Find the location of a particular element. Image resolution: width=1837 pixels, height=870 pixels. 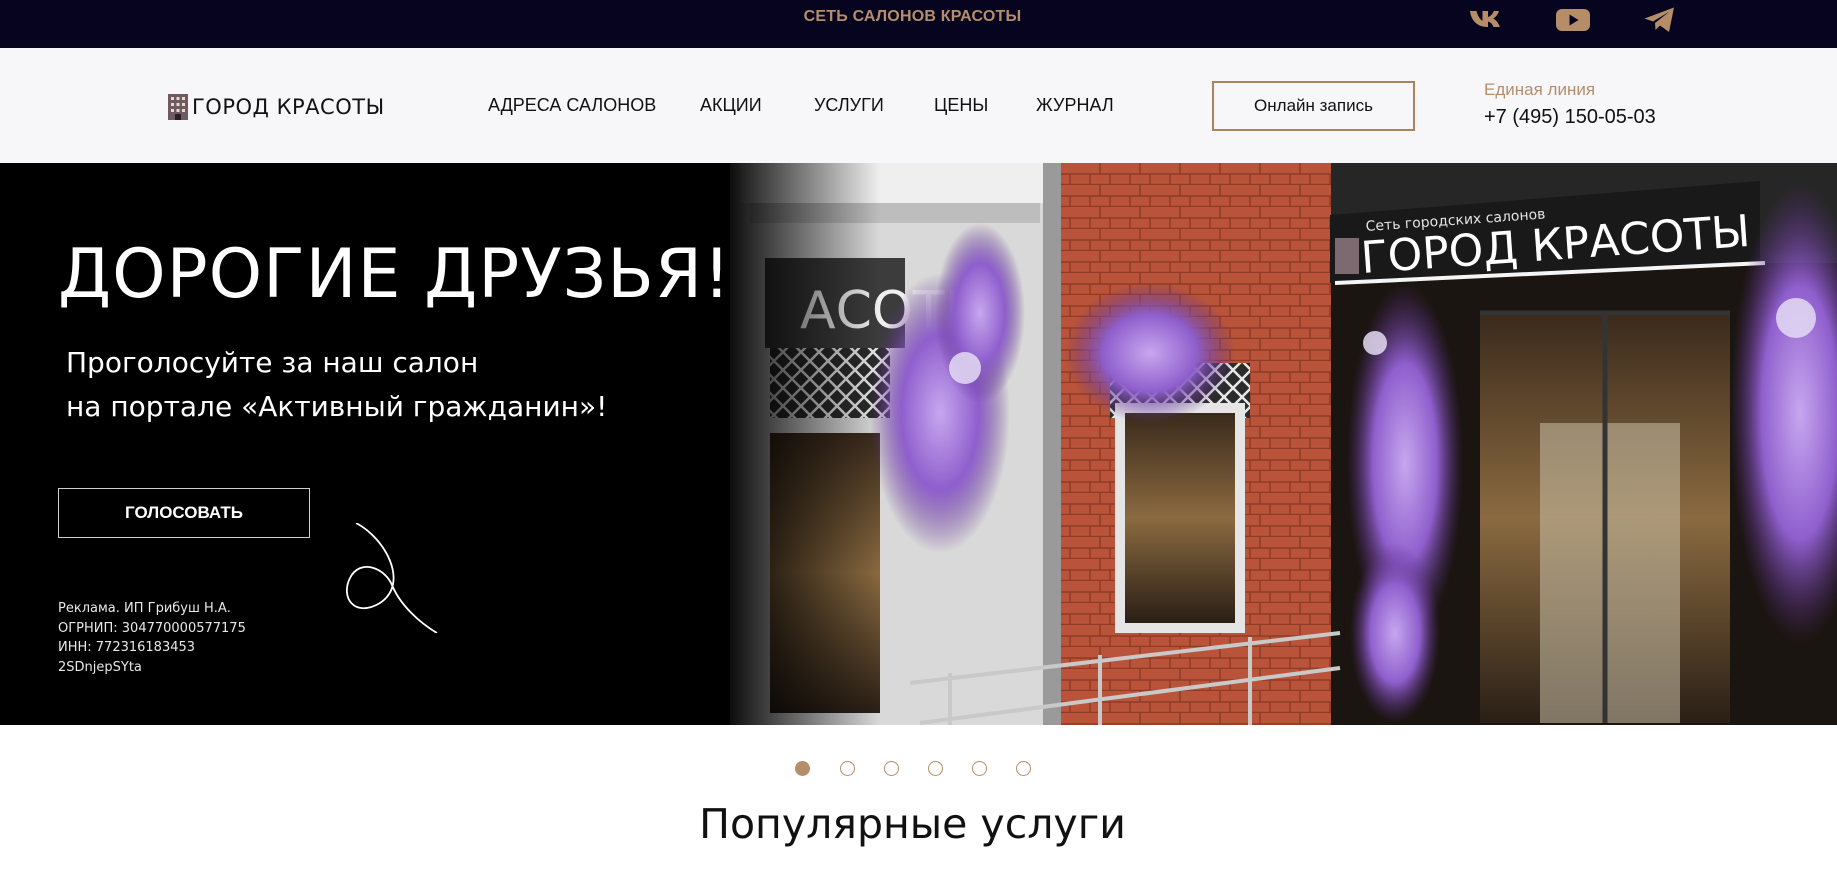

hotline-label: Единая линия is located at coordinates (1540, 89).